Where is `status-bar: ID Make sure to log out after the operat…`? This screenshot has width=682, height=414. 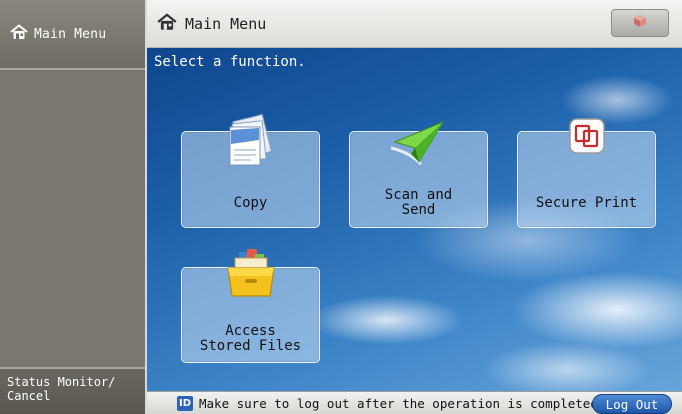 status-bar: ID Make sure to log out after the operat… is located at coordinates (414, 402).